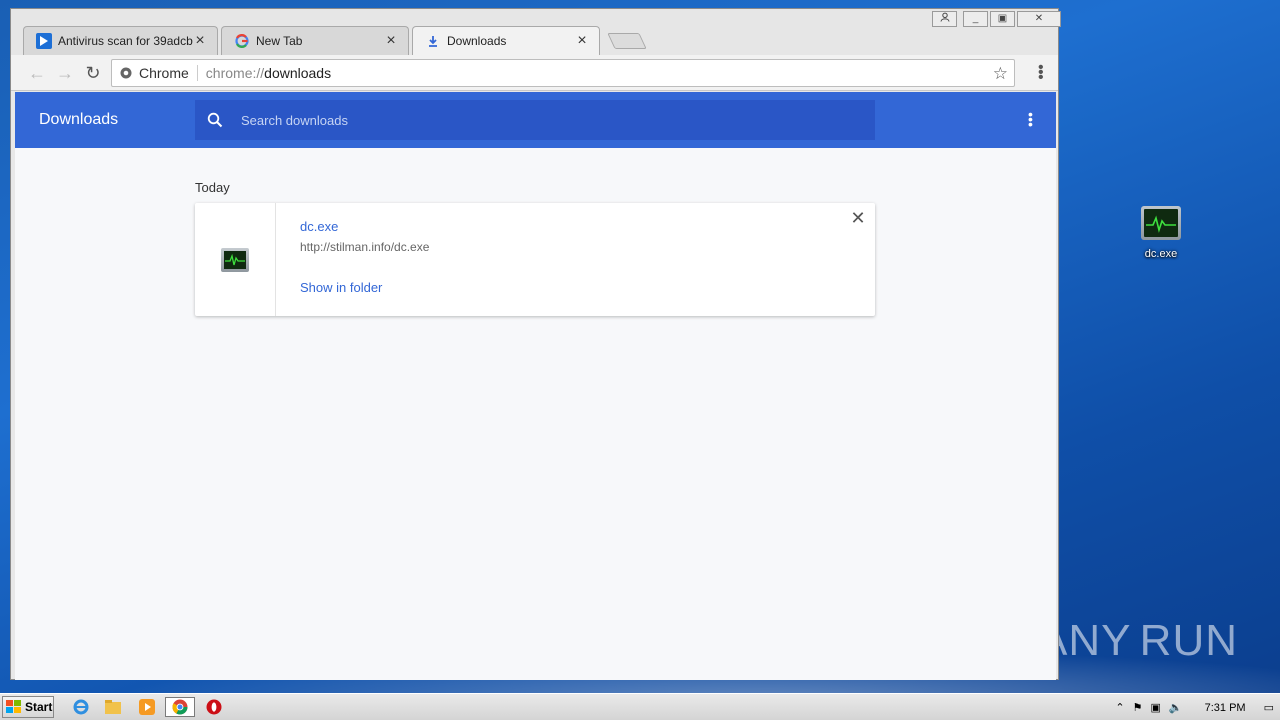 Image resolution: width=1280 pixels, height=720 pixels. I want to click on google-g-icon, so click(242, 41).